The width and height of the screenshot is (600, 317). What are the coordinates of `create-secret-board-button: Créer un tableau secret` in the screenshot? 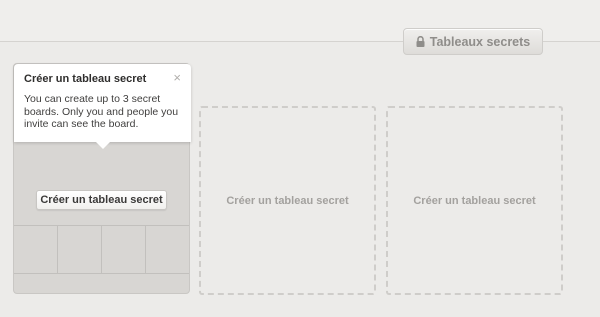 It's located at (101, 200).